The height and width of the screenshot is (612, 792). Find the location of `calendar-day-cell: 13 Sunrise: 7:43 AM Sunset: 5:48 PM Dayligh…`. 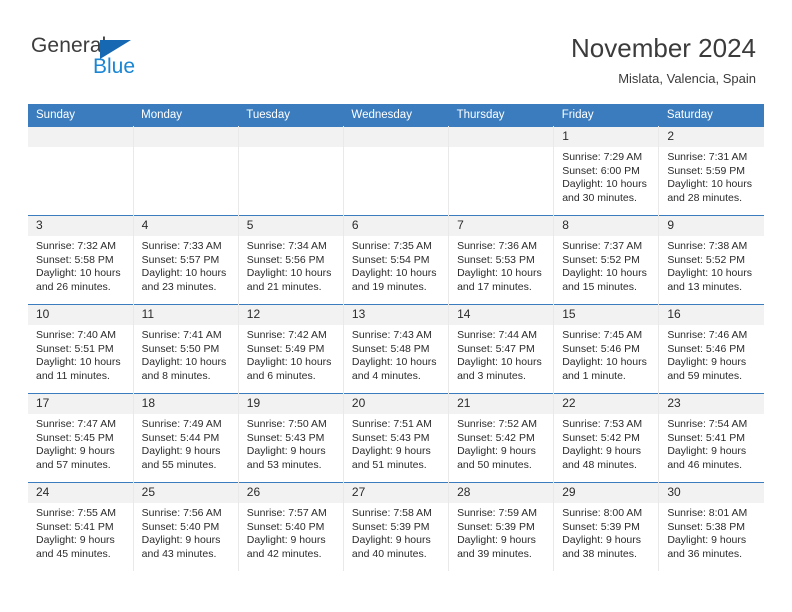

calendar-day-cell: 13 Sunrise: 7:43 AM Sunset: 5:48 PM Dayligh… is located at coordinates (396, 349).